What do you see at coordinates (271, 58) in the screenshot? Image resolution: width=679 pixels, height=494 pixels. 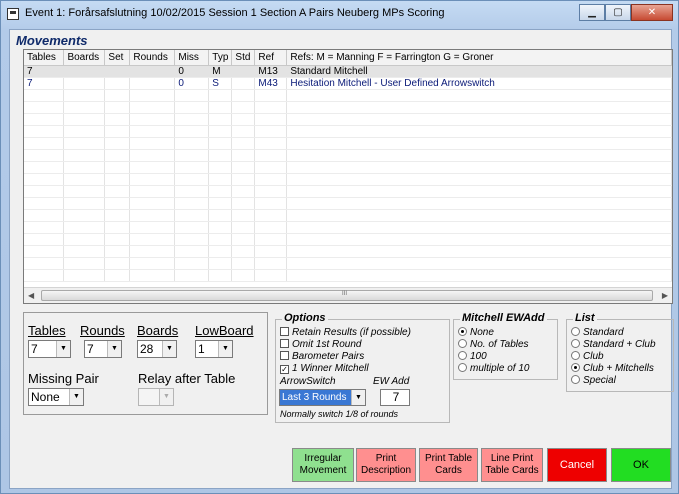 I see `col-header: Ref` at bounding box center [271, 58].